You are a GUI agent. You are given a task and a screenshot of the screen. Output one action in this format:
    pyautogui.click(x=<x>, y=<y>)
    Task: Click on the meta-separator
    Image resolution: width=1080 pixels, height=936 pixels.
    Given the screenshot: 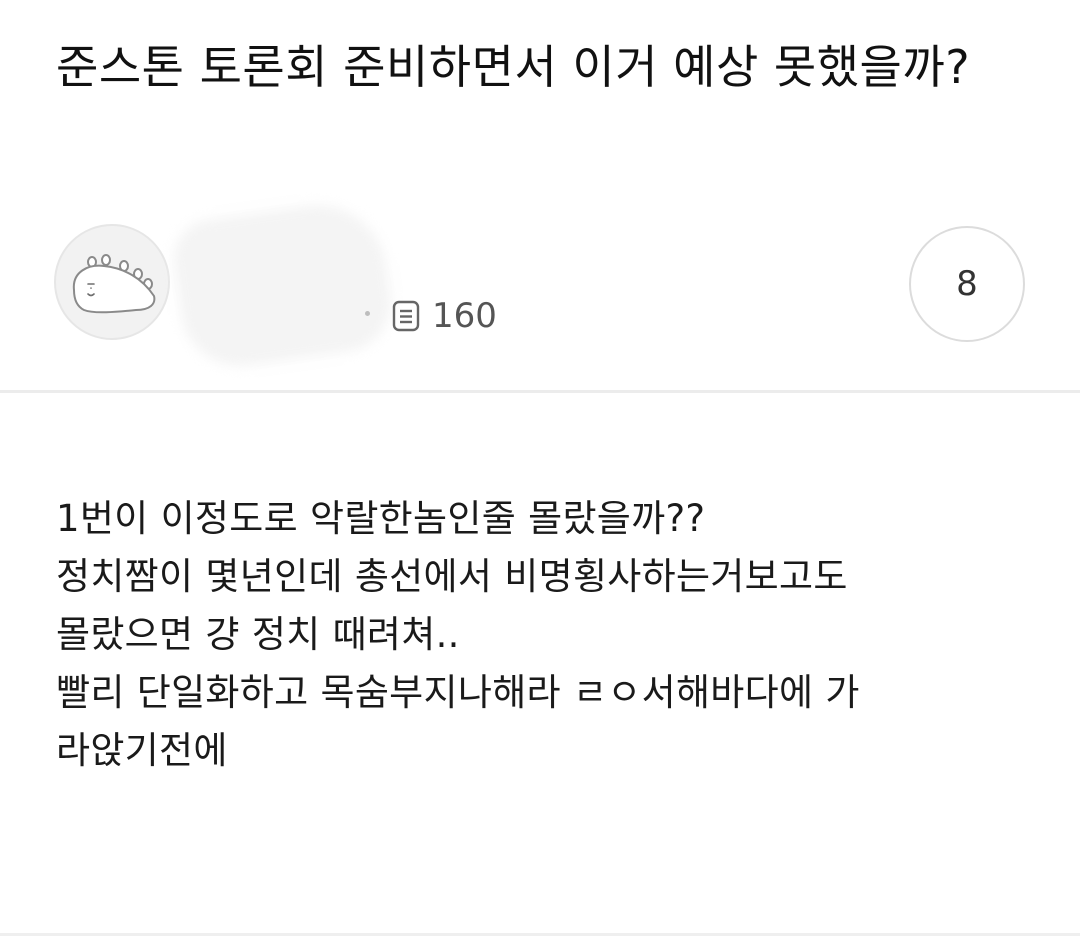 What is the action you would take?
    pyautogui.click(x=367, y=313)
    